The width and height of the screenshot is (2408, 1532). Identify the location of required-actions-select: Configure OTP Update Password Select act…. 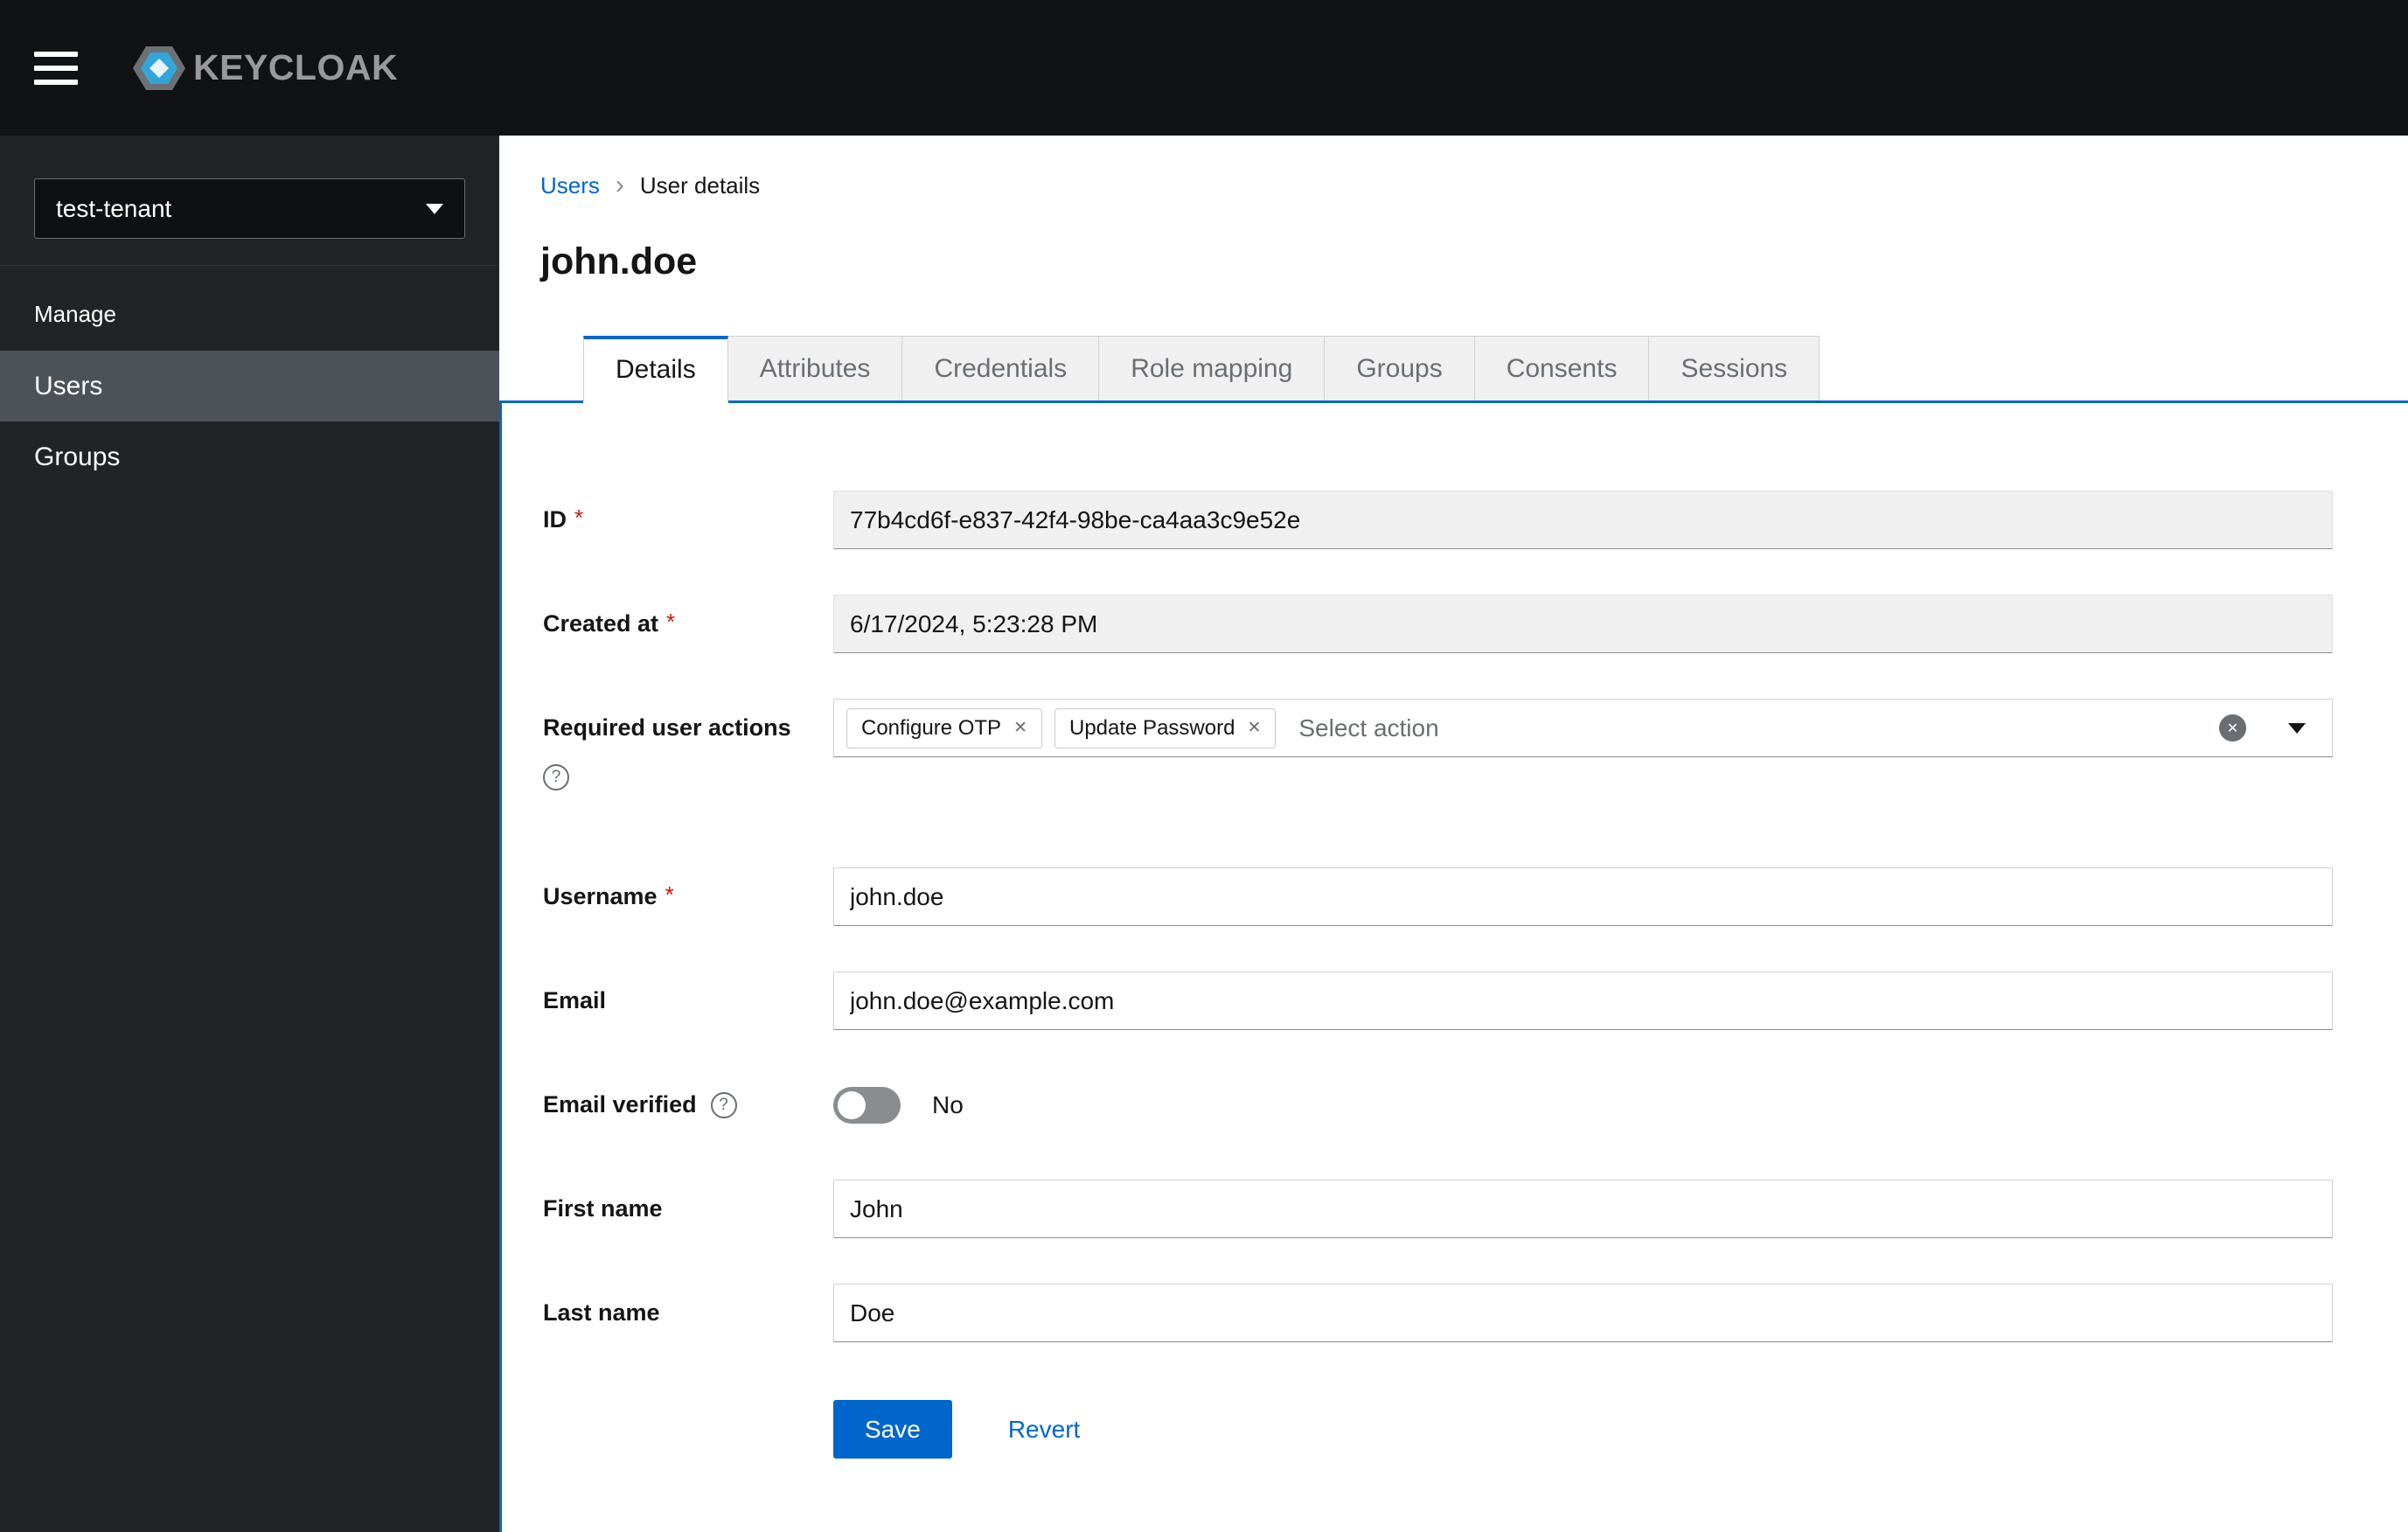
(1583, 728).